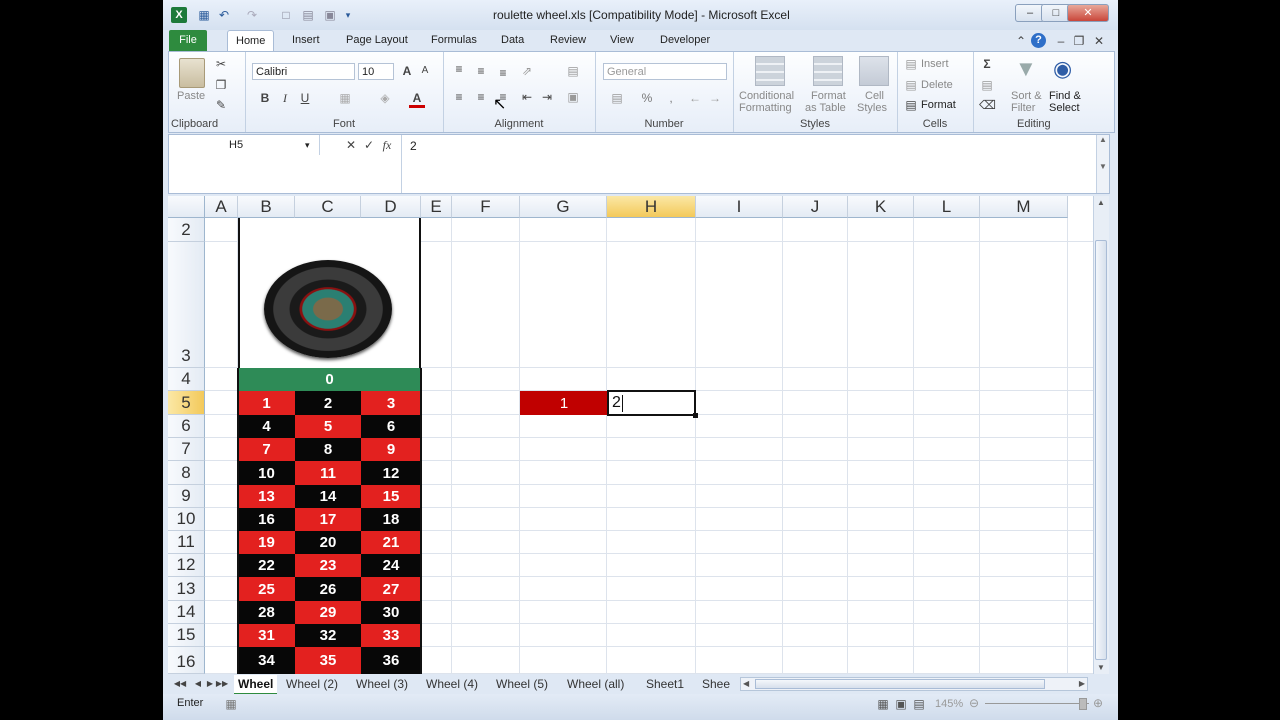  What do you see at coordinates (622, 41) in the screenshot?
I see `tab-view: View` at bounding box center [622, 41].